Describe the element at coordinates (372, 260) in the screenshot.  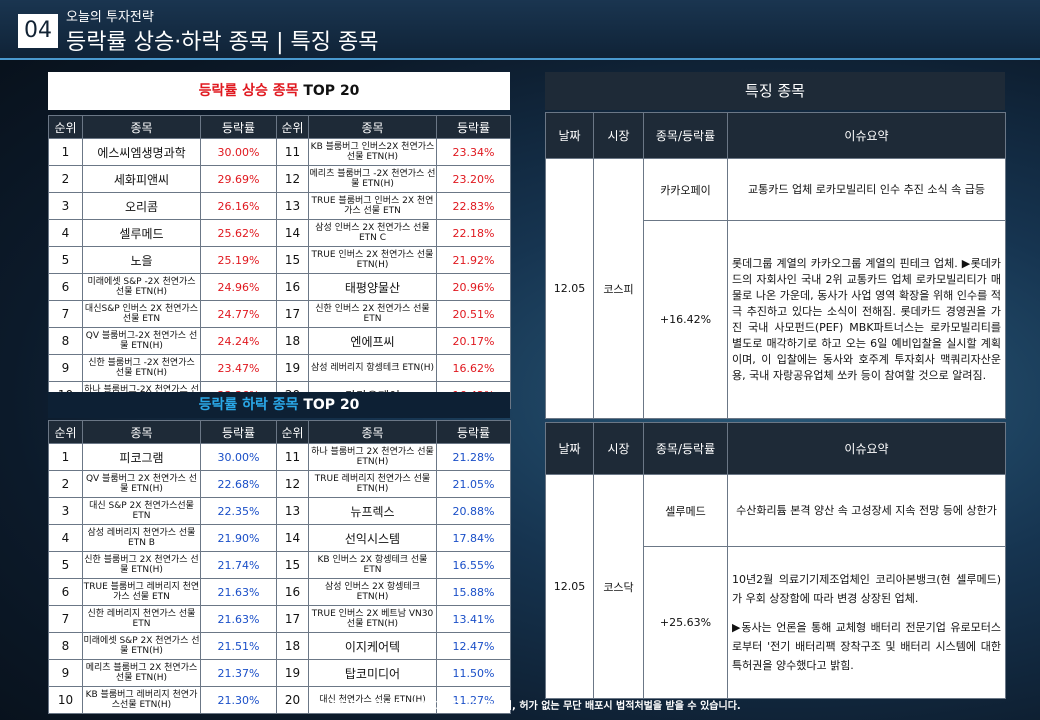
I see `cell-stock: TRUE 인버스 2X 천연가스 선물 ETN(H)` at that location.